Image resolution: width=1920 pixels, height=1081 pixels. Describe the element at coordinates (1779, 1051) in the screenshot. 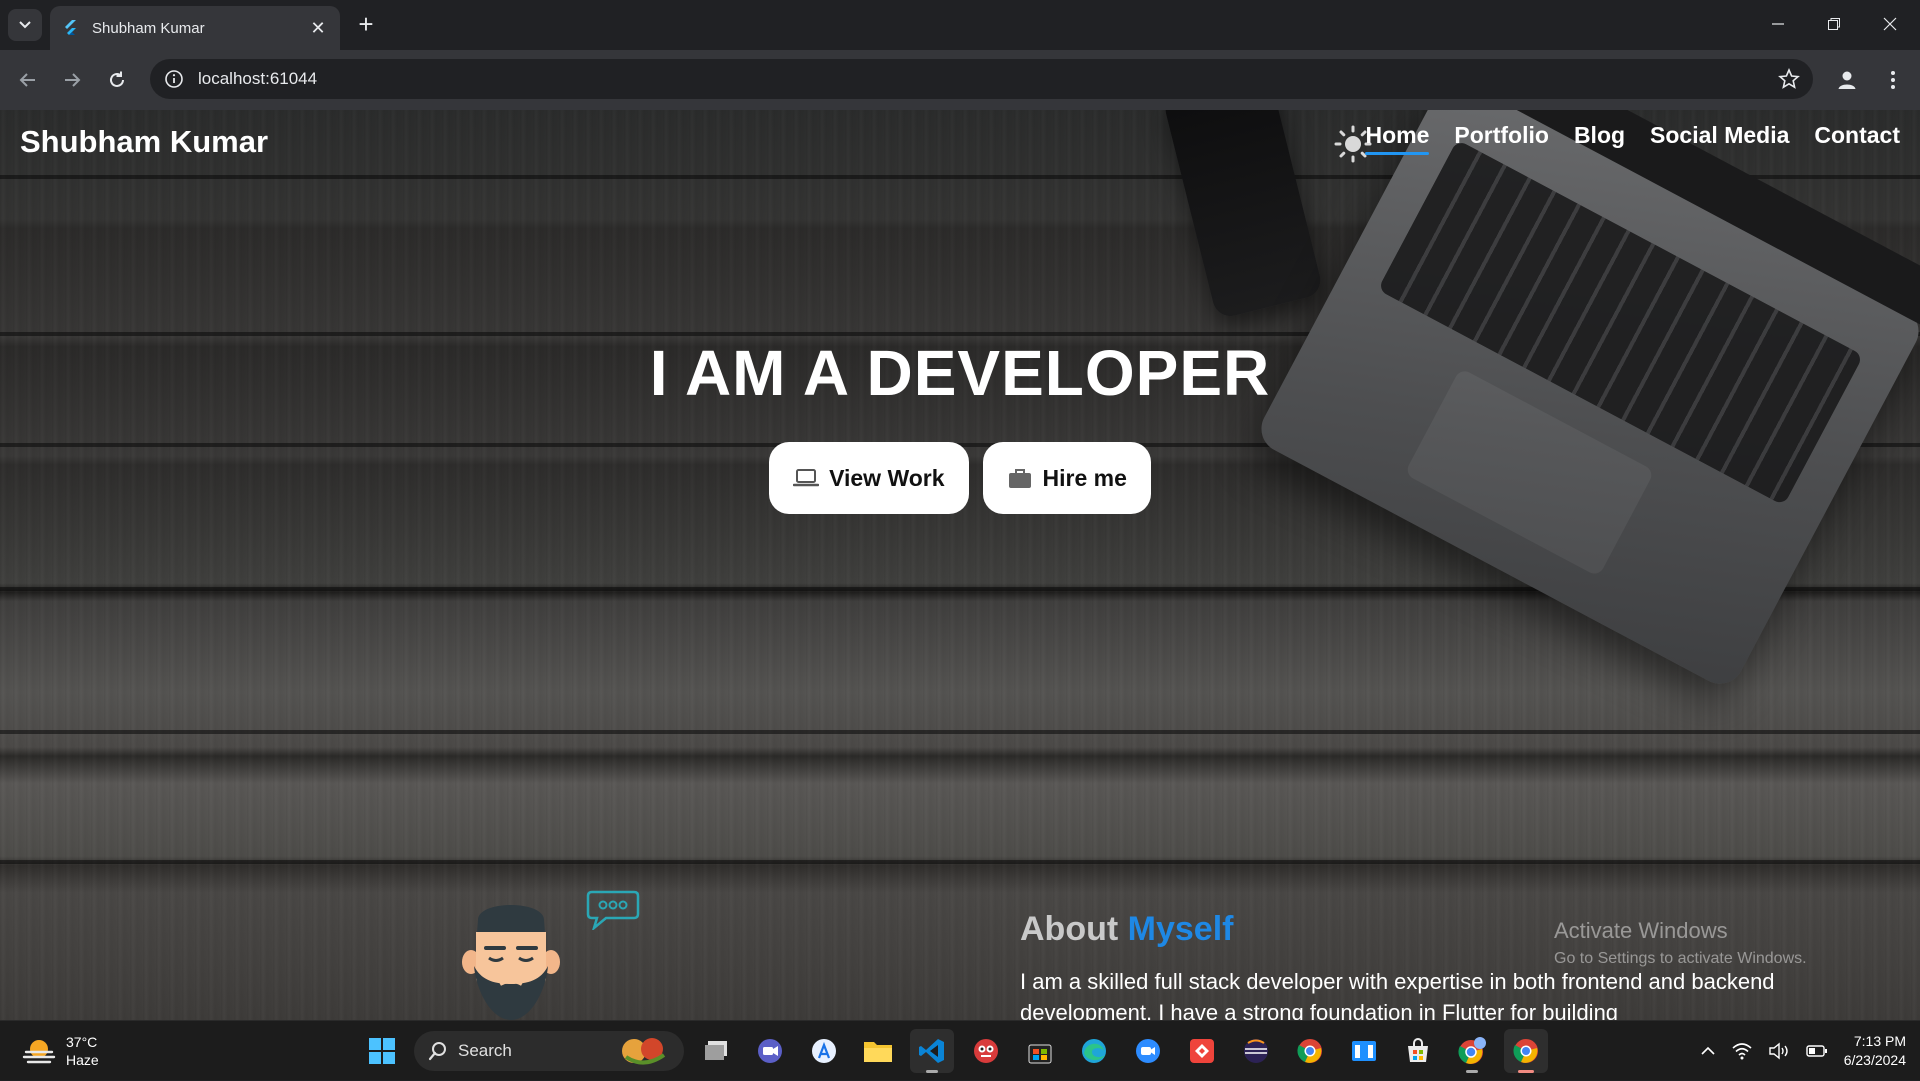

I see `speaker-icon` at that location.